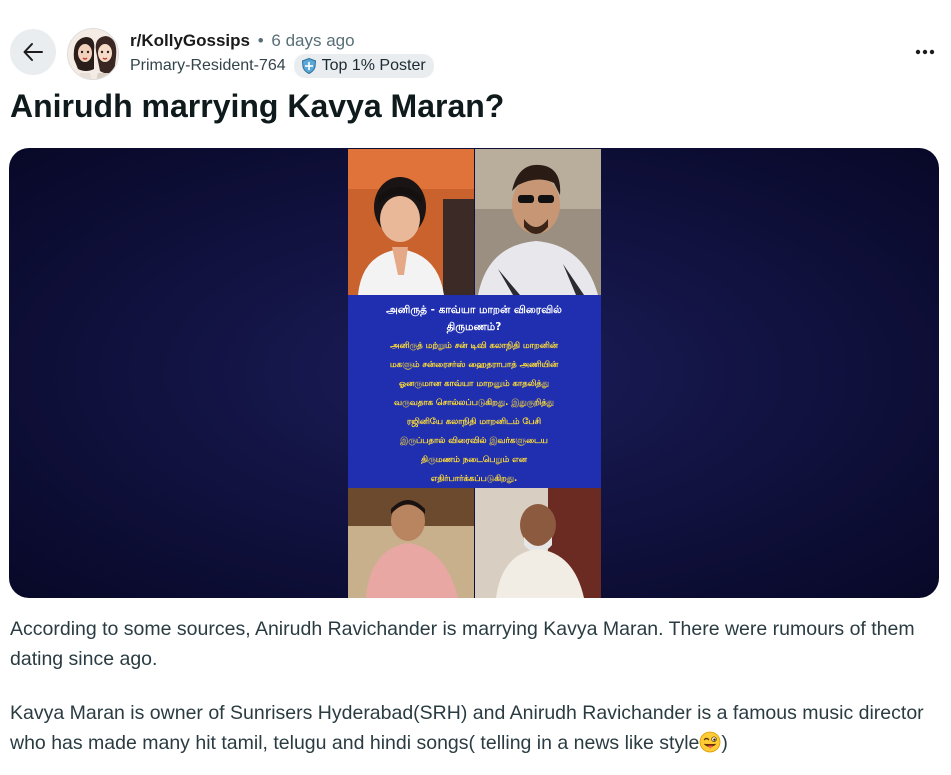 The width and height of the screenshot is (951, 775). What do you see at coordinates (474, 345) in the screenshot?
I see `poster-text-line: அனிருத் மற்றும் சன் டிவி கலாநிதி மாறனின்` at bounding box center [474, 345].